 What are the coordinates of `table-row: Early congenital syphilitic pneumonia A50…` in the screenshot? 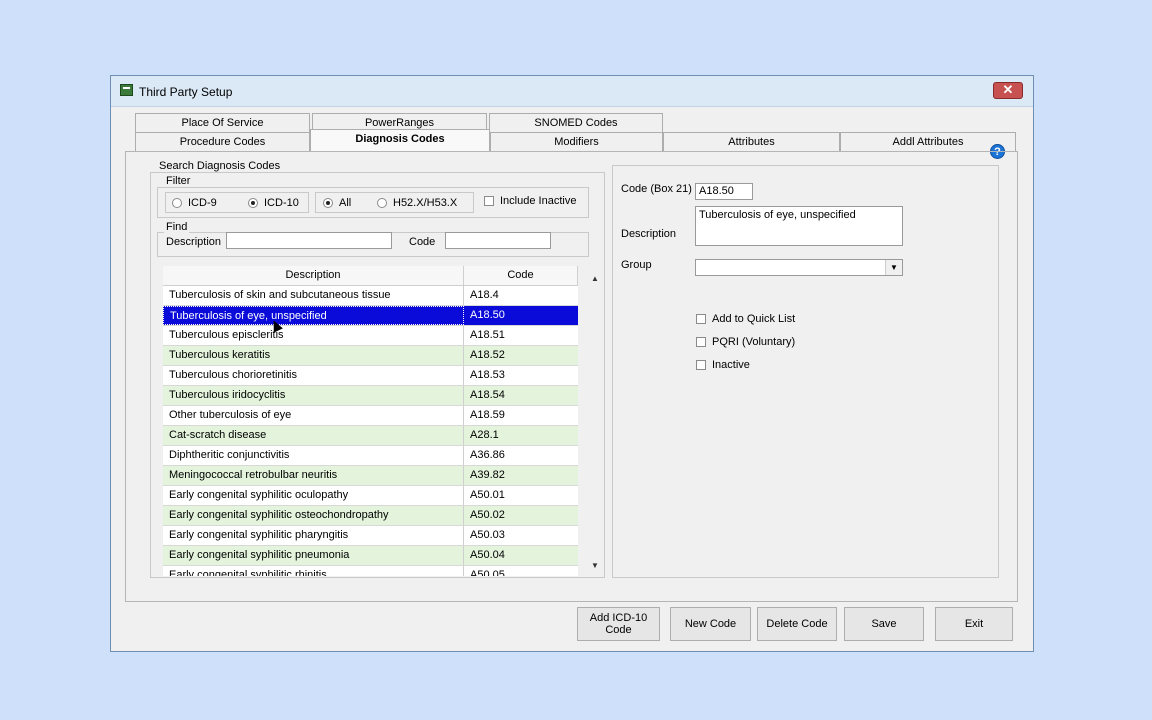 It's located at (370, 556).